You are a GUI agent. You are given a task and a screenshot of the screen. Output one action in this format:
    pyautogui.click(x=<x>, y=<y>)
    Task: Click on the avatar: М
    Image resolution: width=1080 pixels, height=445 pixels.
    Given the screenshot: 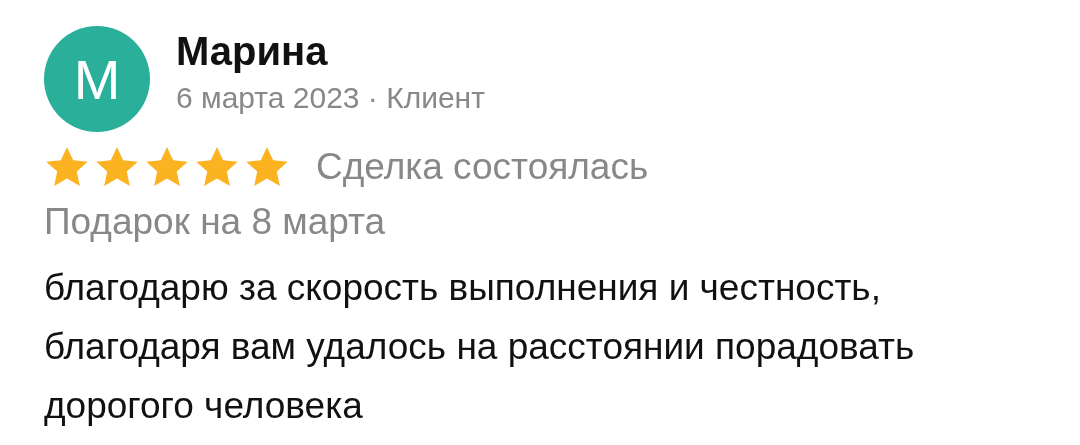 What is the action you would take?
    pyautogui.click(x=97, y=79)
    